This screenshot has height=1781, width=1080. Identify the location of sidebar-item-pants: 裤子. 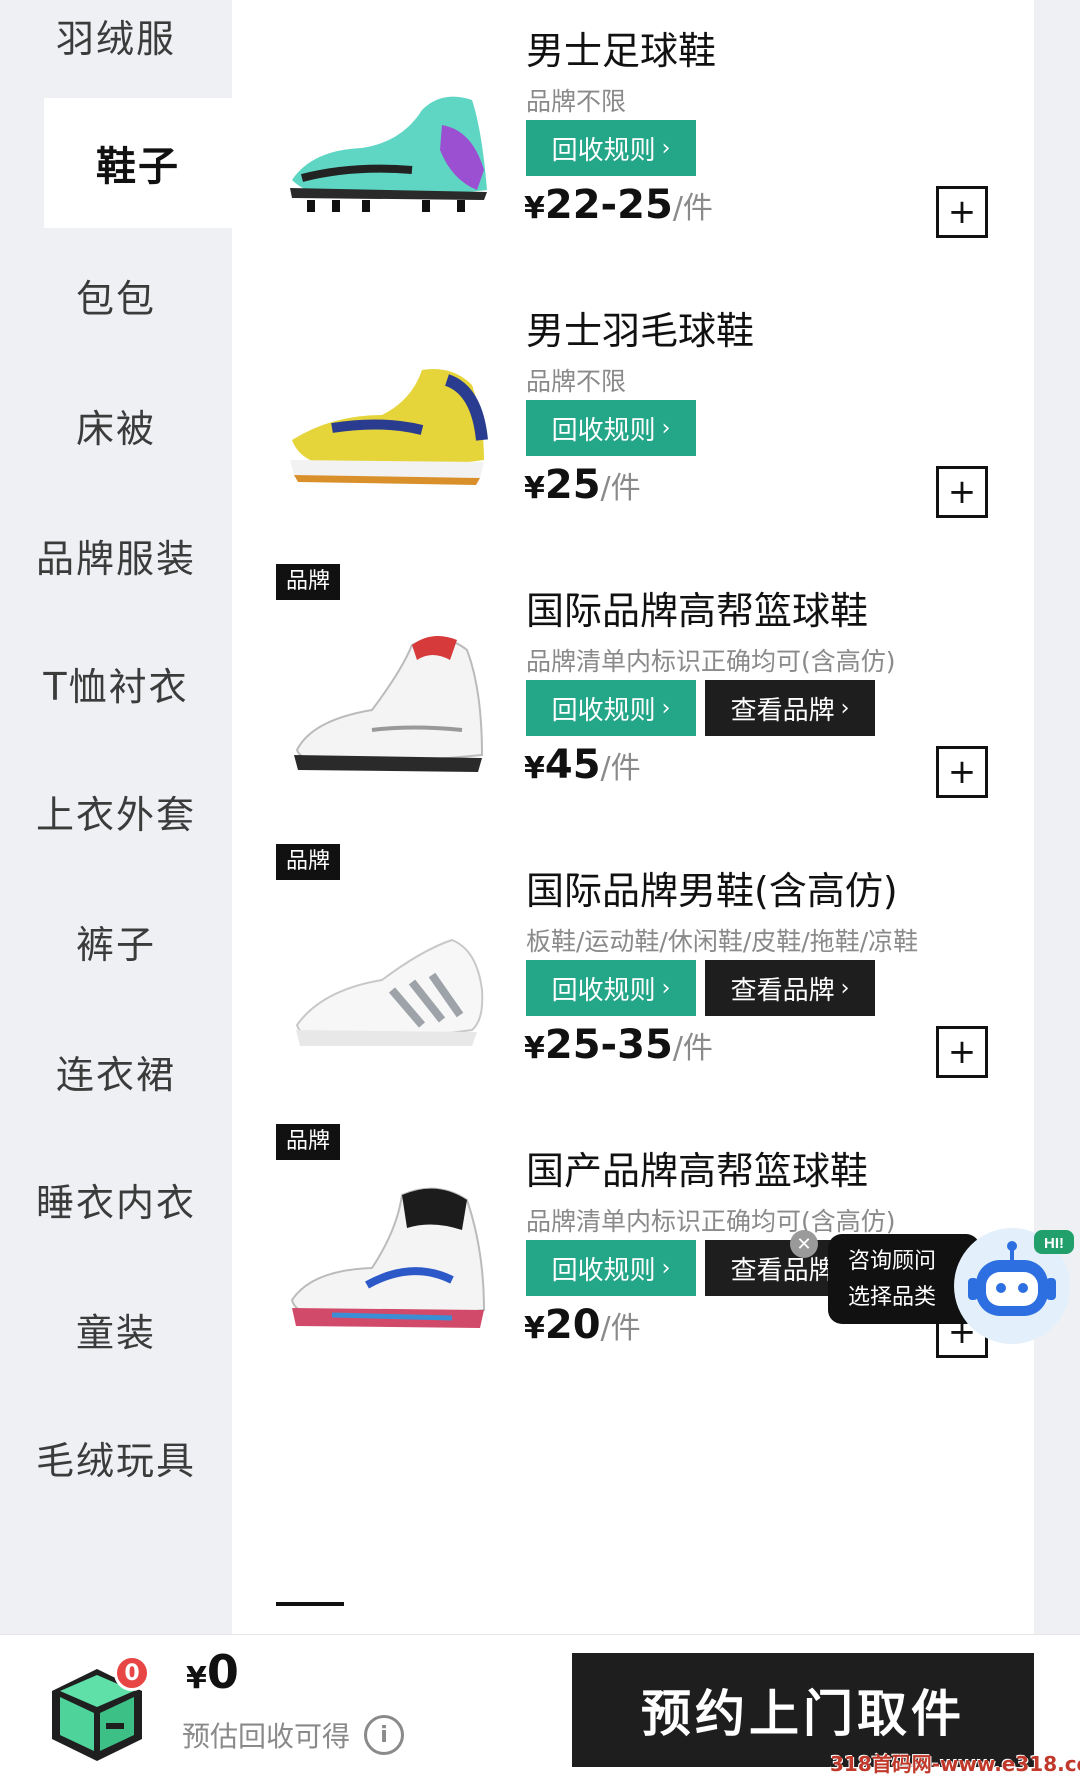
(116, 941).